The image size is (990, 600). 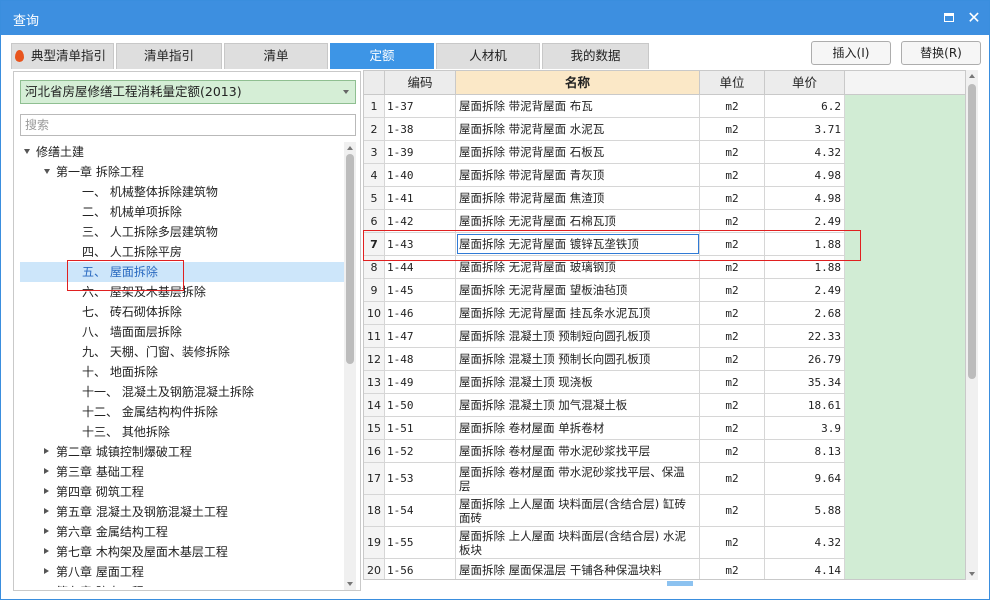 What do you see at coordinates (488, 56) in the screenshot?
I see `tab-labor-material-machine: 人材机` at bounding box center [488, 56].